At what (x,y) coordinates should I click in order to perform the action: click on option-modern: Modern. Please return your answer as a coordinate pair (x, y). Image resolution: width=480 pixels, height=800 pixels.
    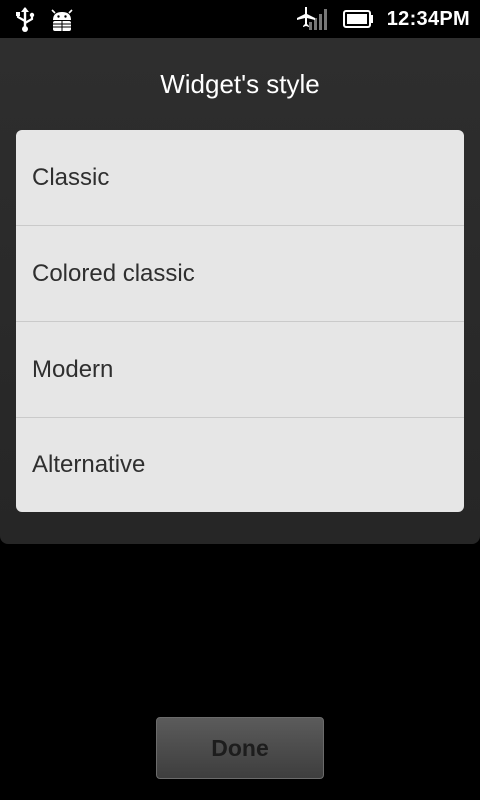
    Looking at the image, I should click on (240, 370).